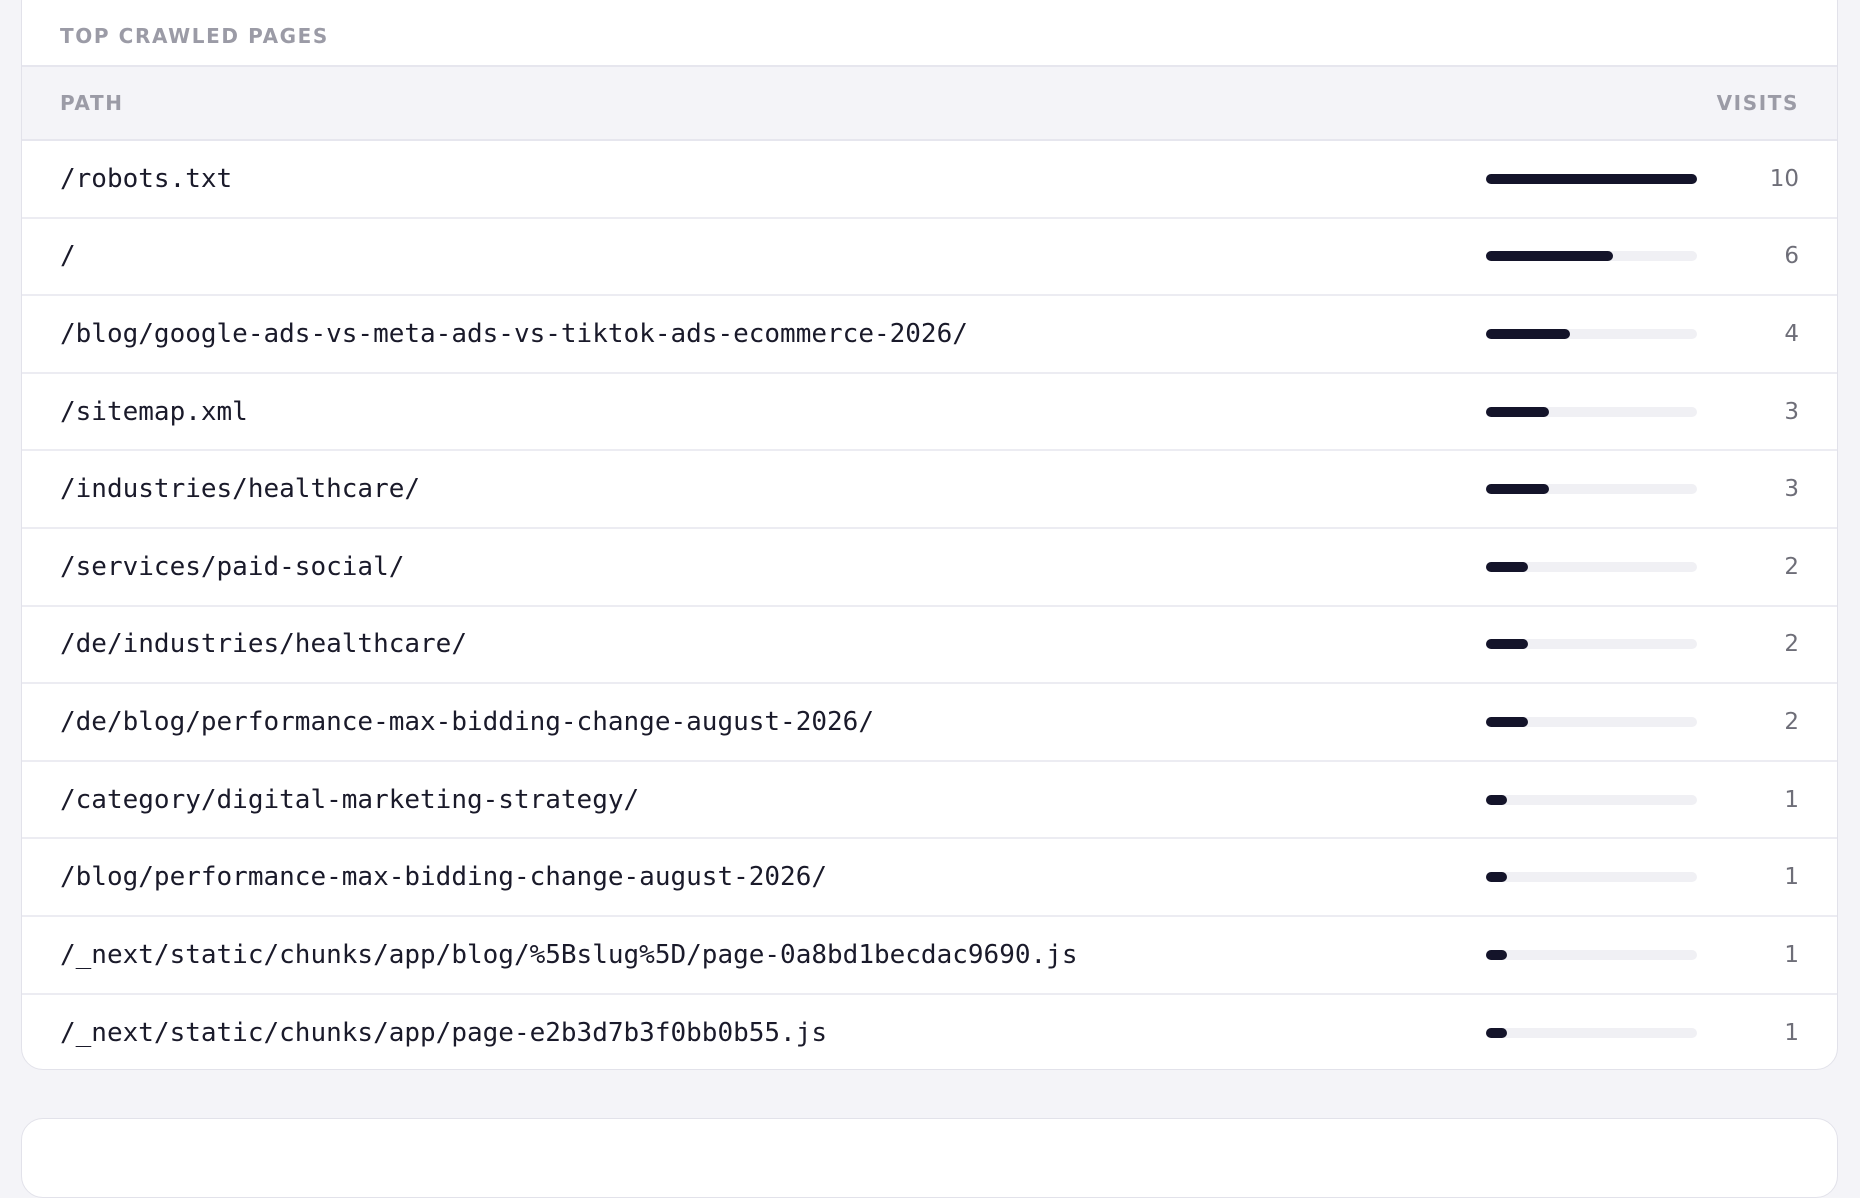  Describe the element at coordinates (929, 413) in the screenshot. I see `table-row: /sitemap.xml 3` at that location.